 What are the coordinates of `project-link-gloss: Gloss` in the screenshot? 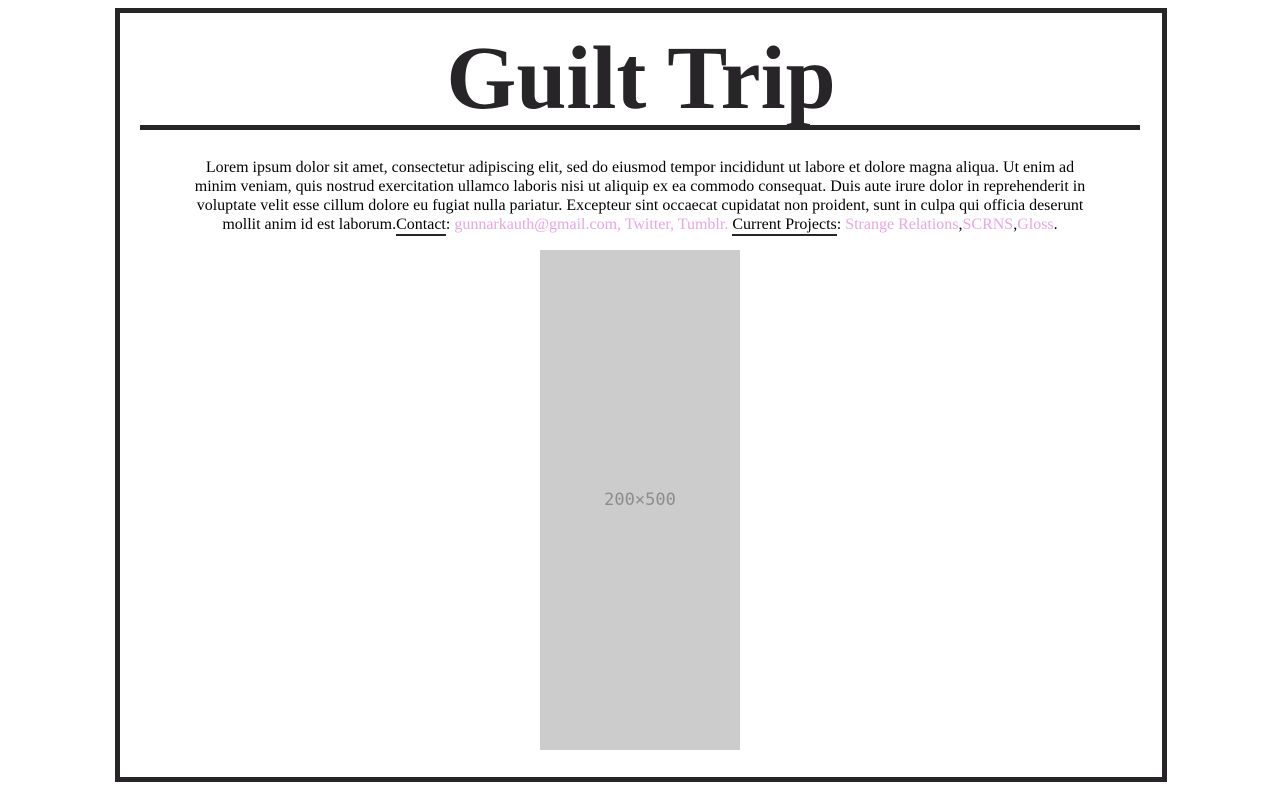 It's located at (1035, 224).